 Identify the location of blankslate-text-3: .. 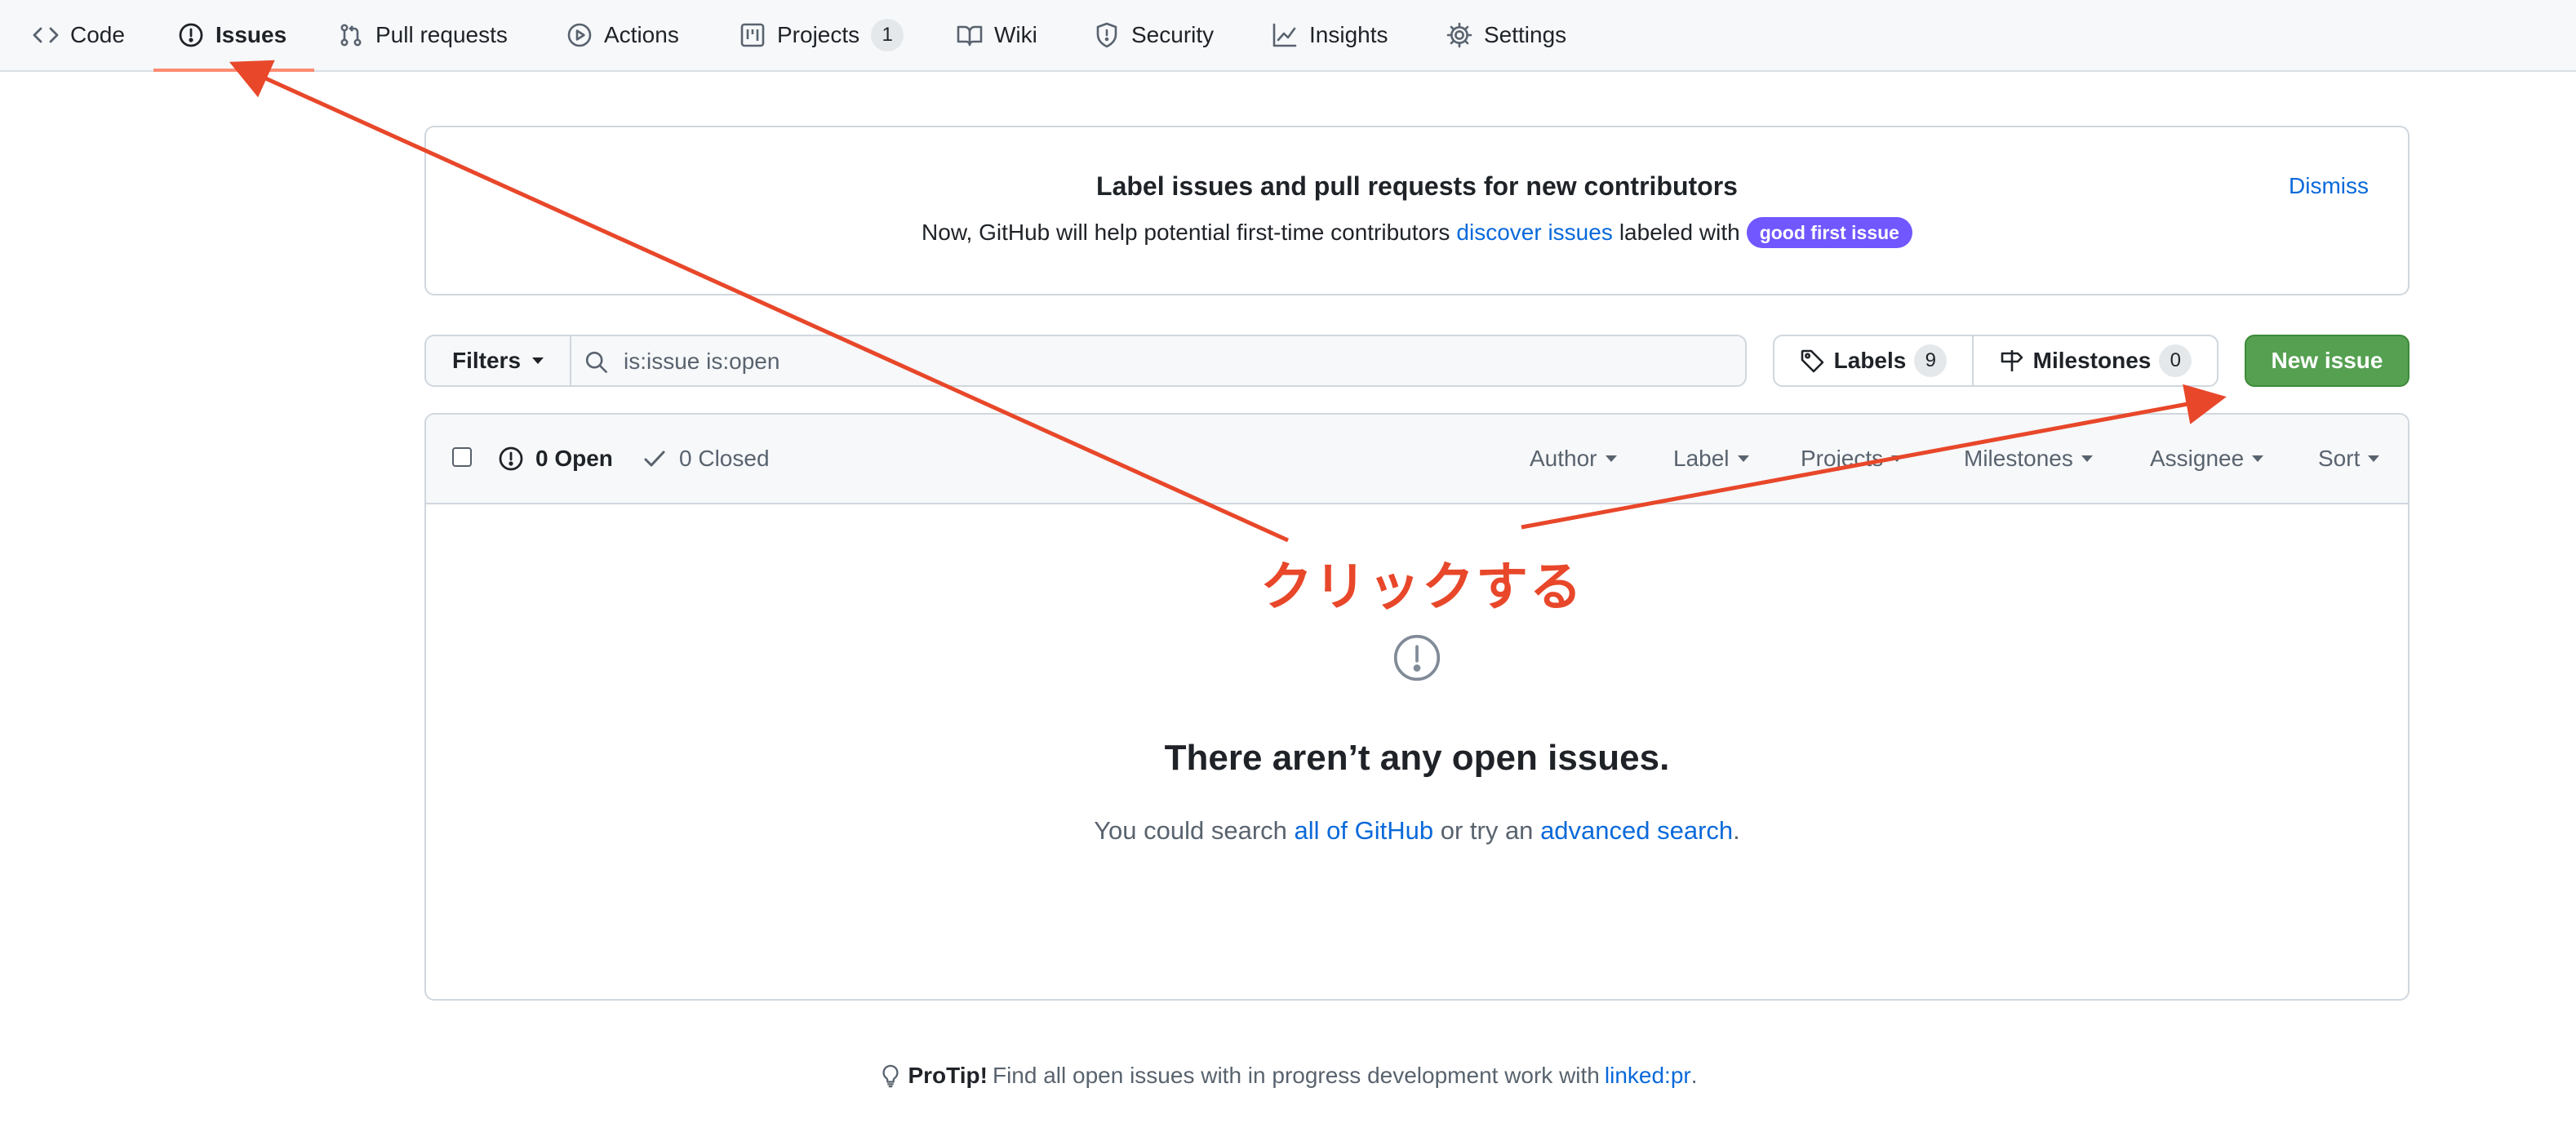
(1736, 830).